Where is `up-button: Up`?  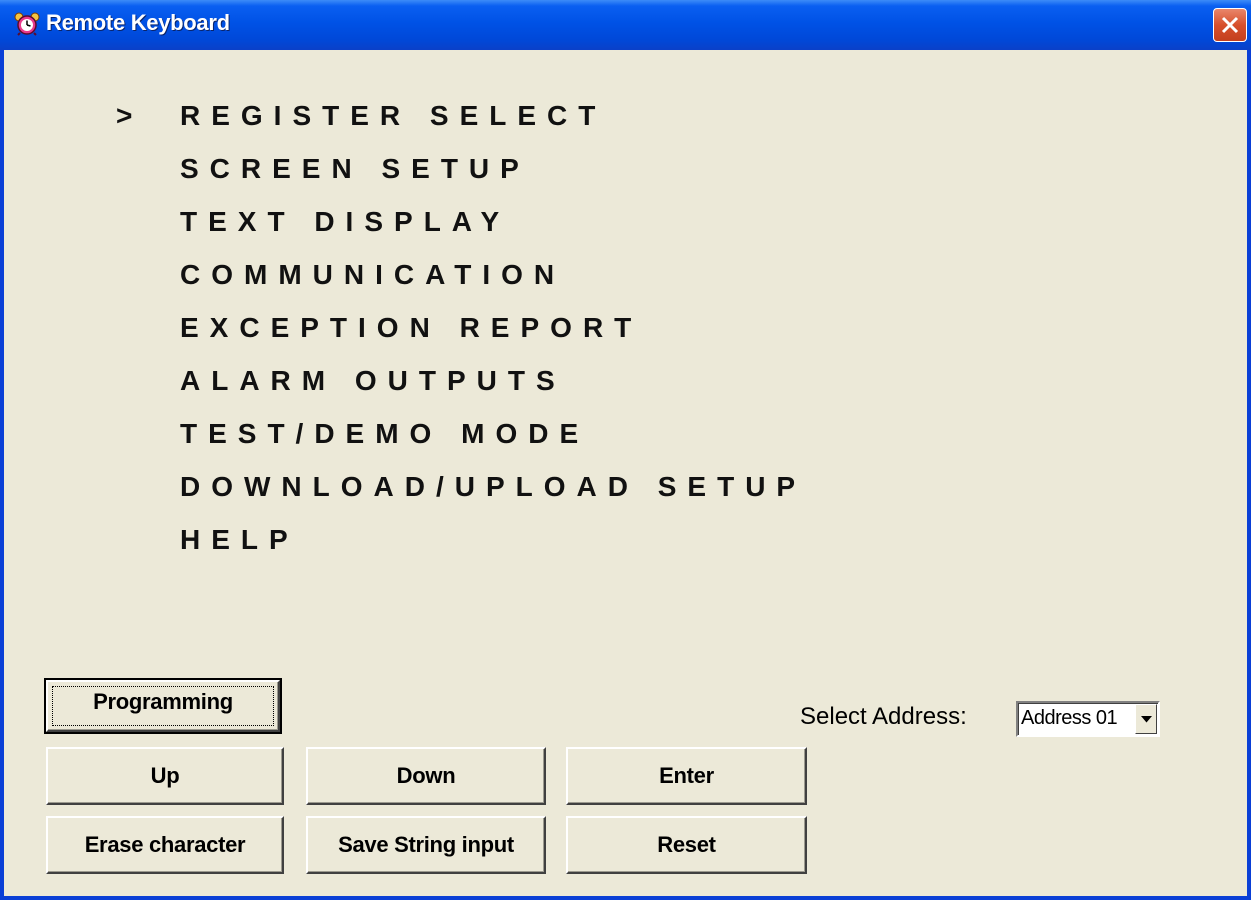
up-button: Up is located at coordinates (165, 776).